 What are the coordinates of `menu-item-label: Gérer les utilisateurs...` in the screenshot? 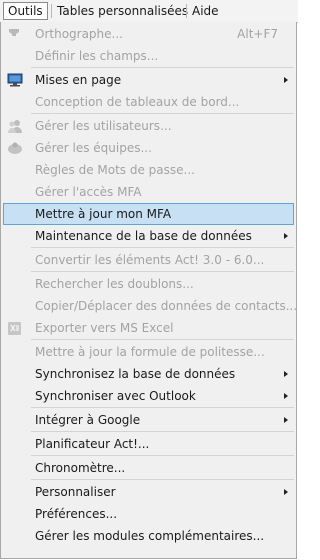 It's located at (103, 126).